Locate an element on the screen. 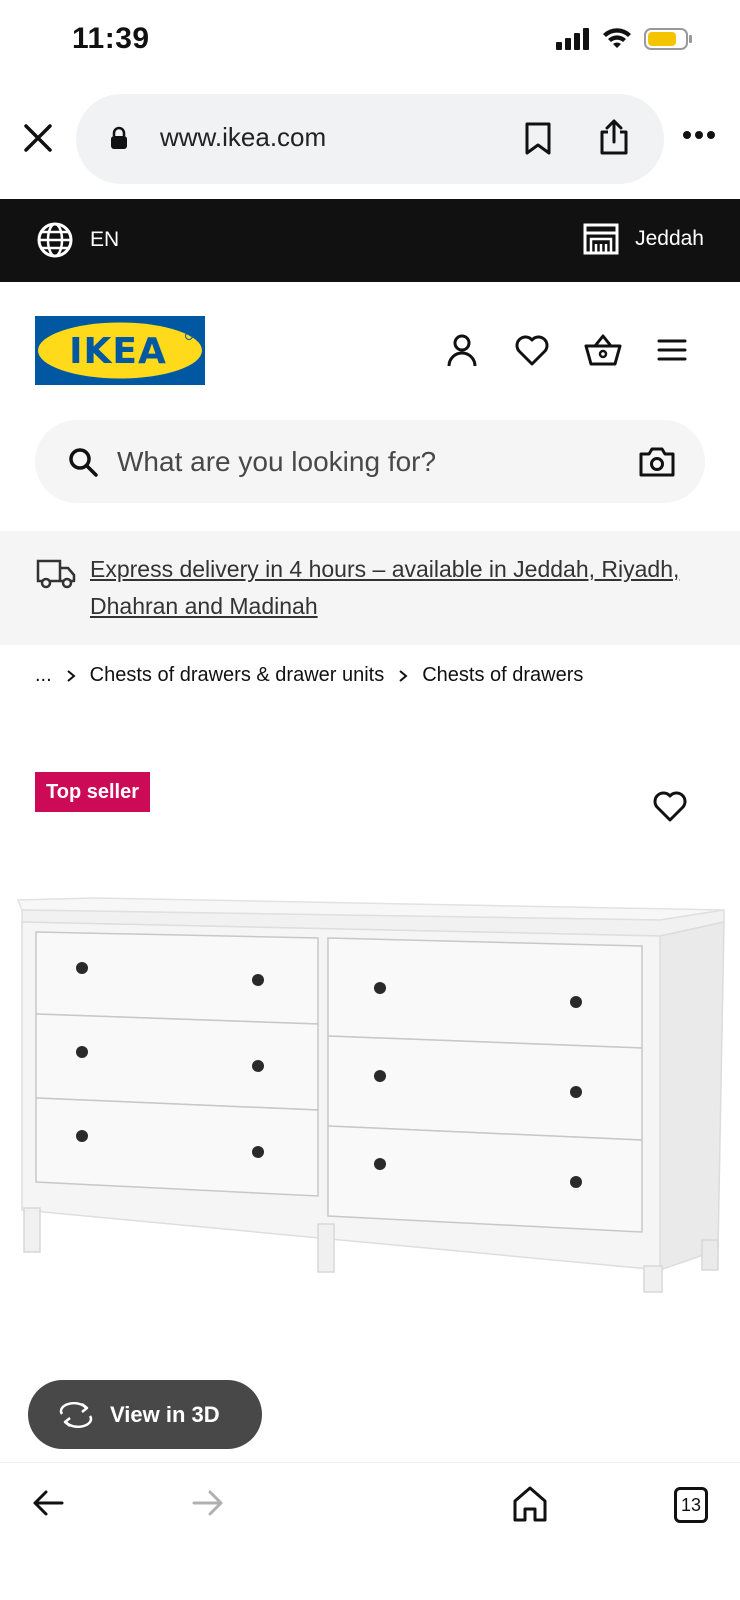 This screenshot has height=1600, width=740. add-to-favourites-icon is located at coordinates (670, 806).